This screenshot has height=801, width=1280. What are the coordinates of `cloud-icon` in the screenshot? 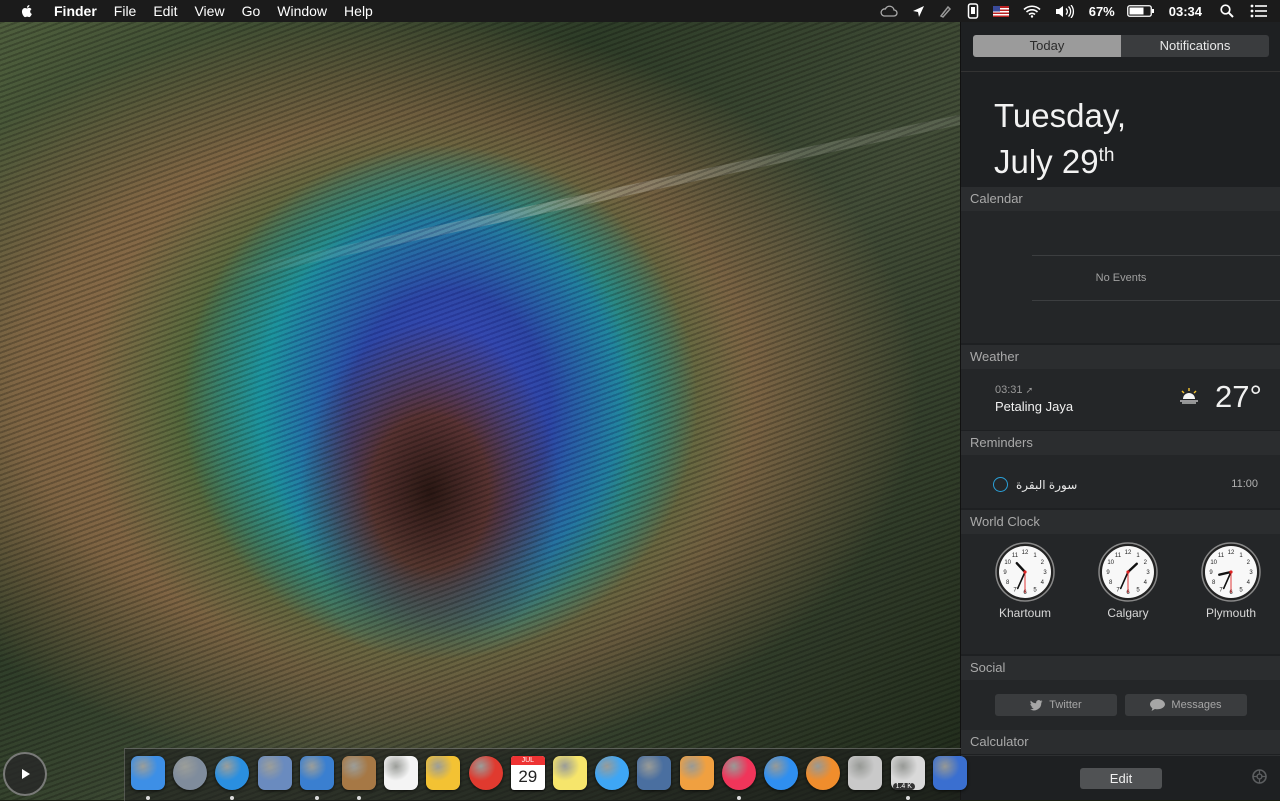 It's located at (889, 11).